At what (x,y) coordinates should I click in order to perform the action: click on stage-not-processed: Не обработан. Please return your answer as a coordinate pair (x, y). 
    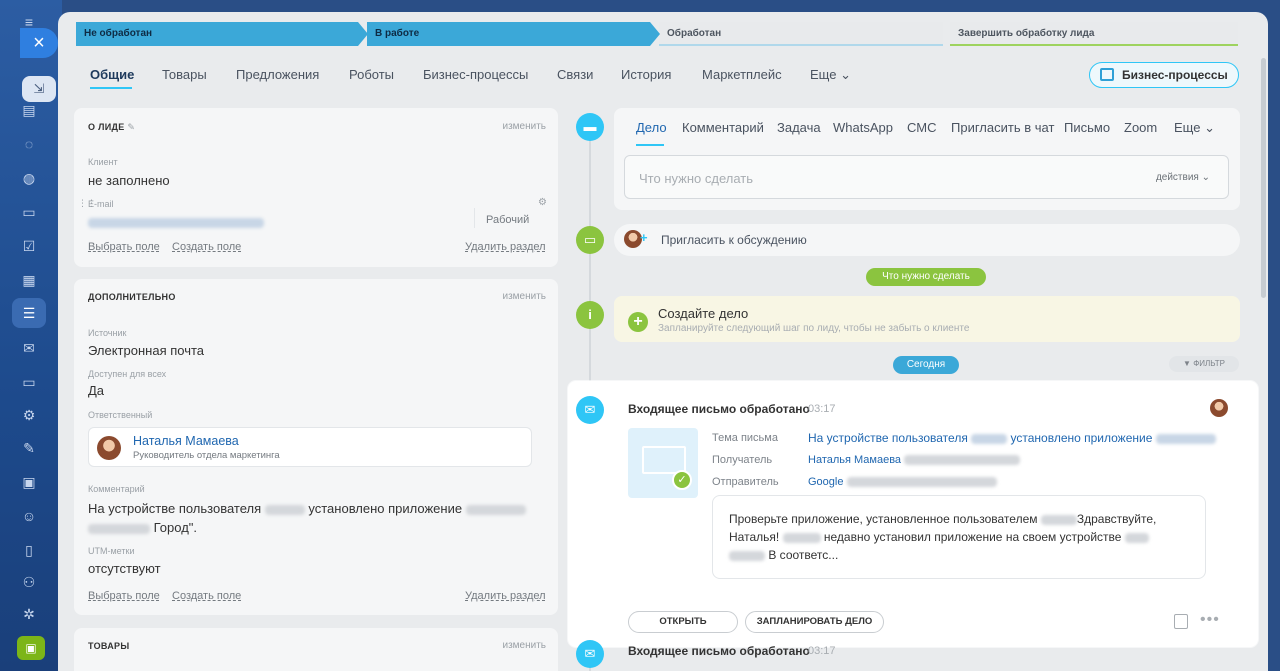
    Looking at the image, I should click on (222, 34).